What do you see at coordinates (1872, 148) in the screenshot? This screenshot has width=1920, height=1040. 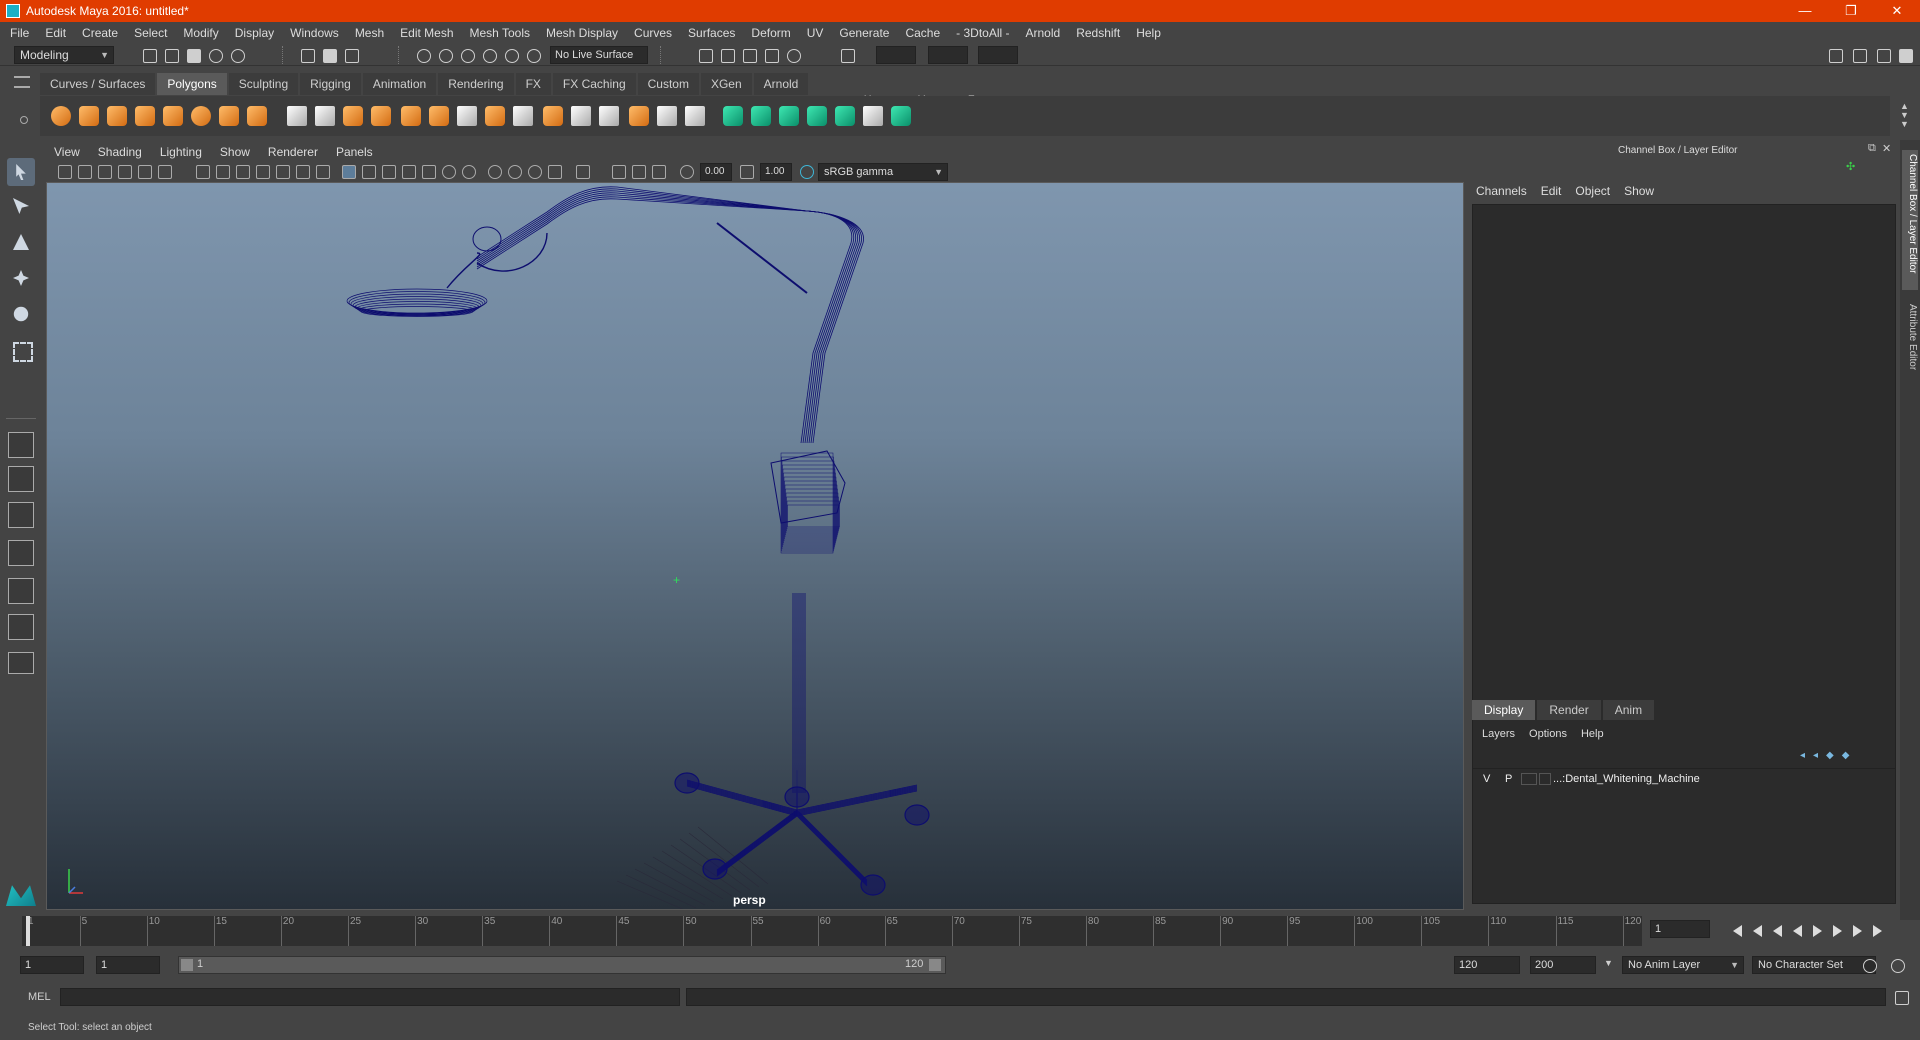 I see `float-panel-icon: ⧉` at bounding box center [1872, 148].